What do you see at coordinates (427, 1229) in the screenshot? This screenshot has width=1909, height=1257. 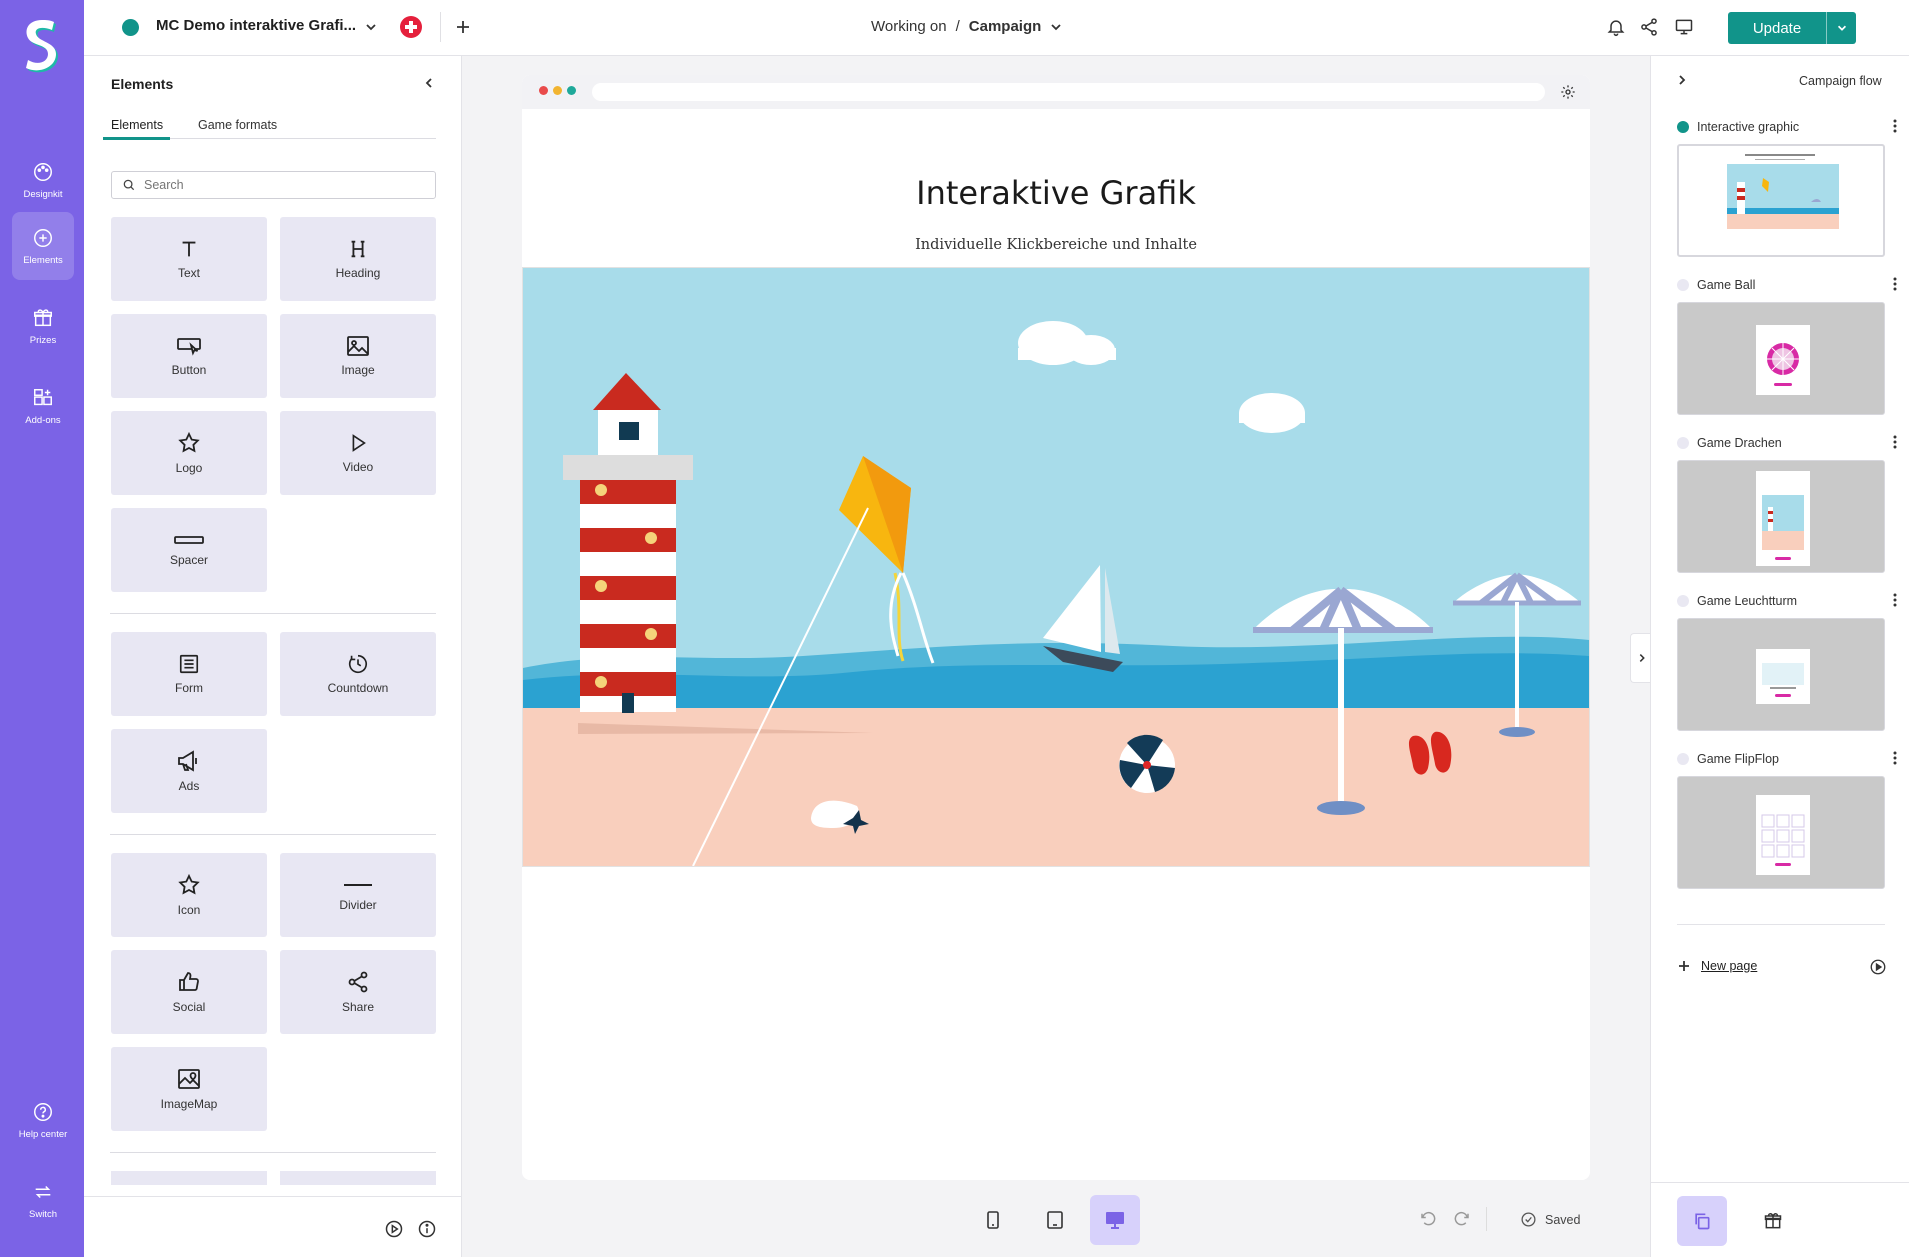 I see `info-icon` at bounding box center [427, 1229].